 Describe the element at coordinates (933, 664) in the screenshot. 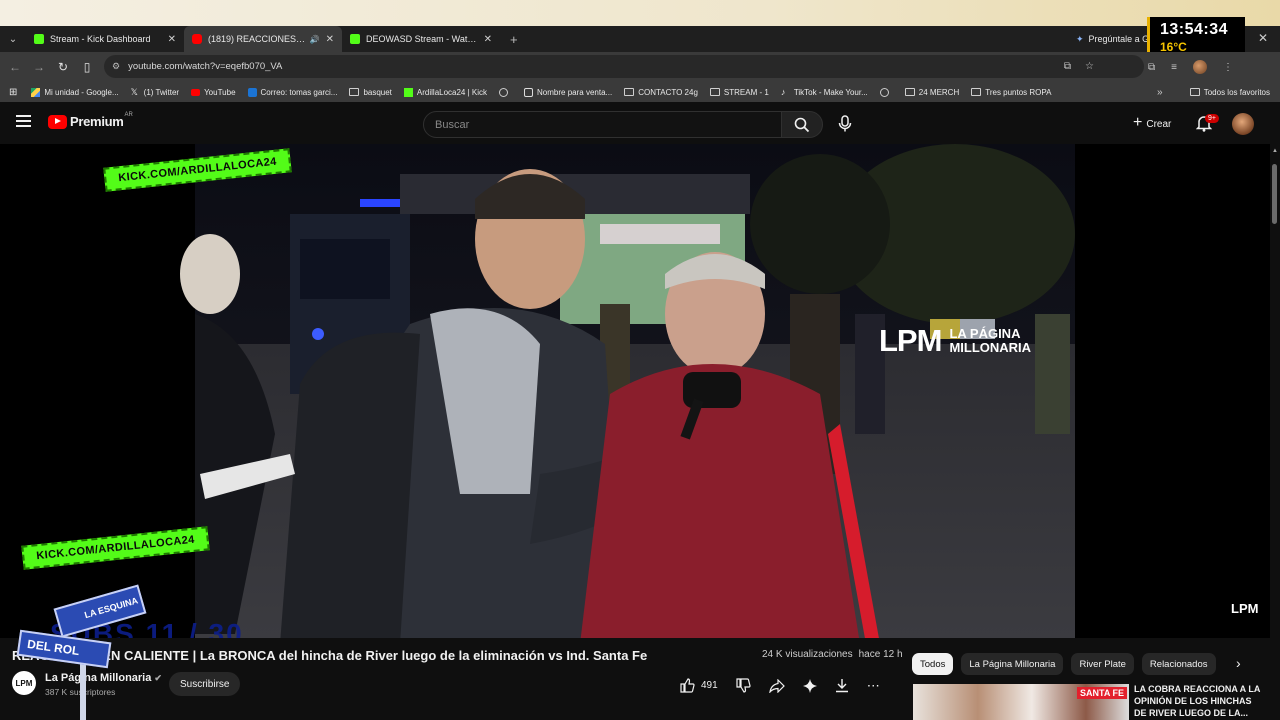

I see `chip-todos: Todos` at that location.